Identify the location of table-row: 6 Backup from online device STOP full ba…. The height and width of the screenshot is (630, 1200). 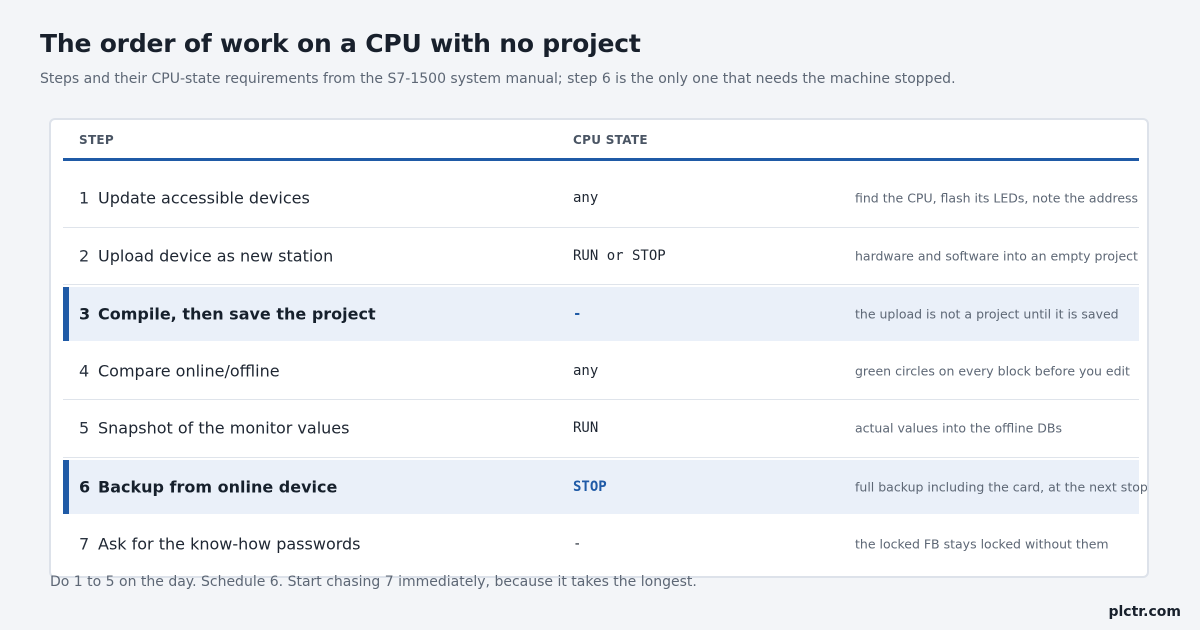
(605, 486).